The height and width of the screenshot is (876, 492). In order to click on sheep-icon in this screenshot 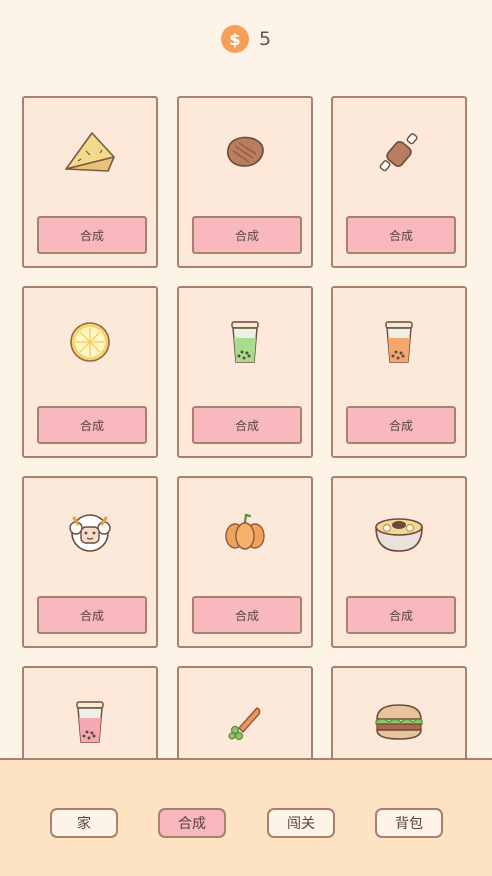, I will do `click(90, 532)`.